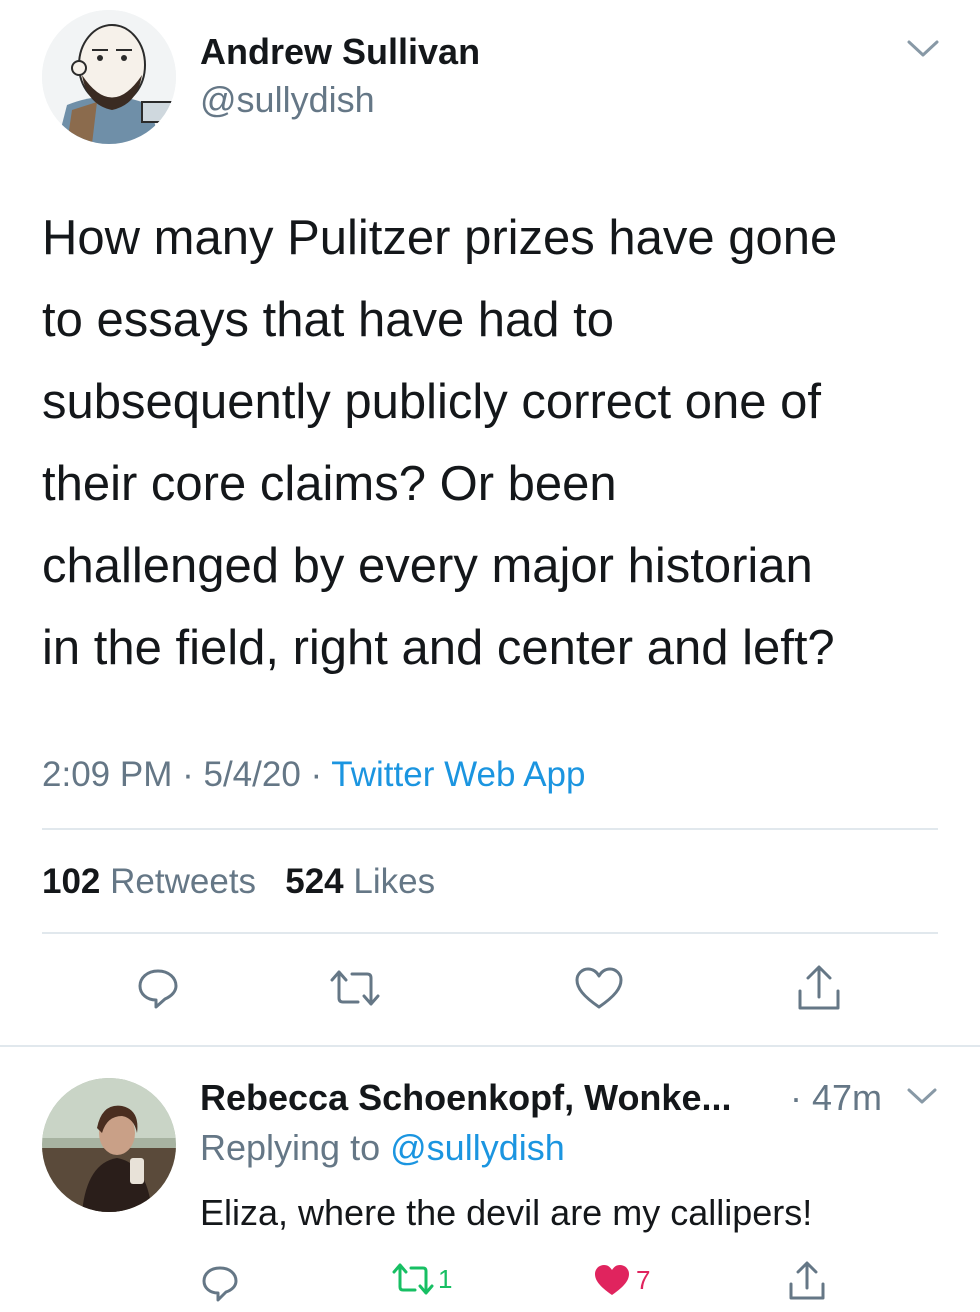  I want to click on tweet-text-line: subsequently publicly correct one of, so click(431, 402).